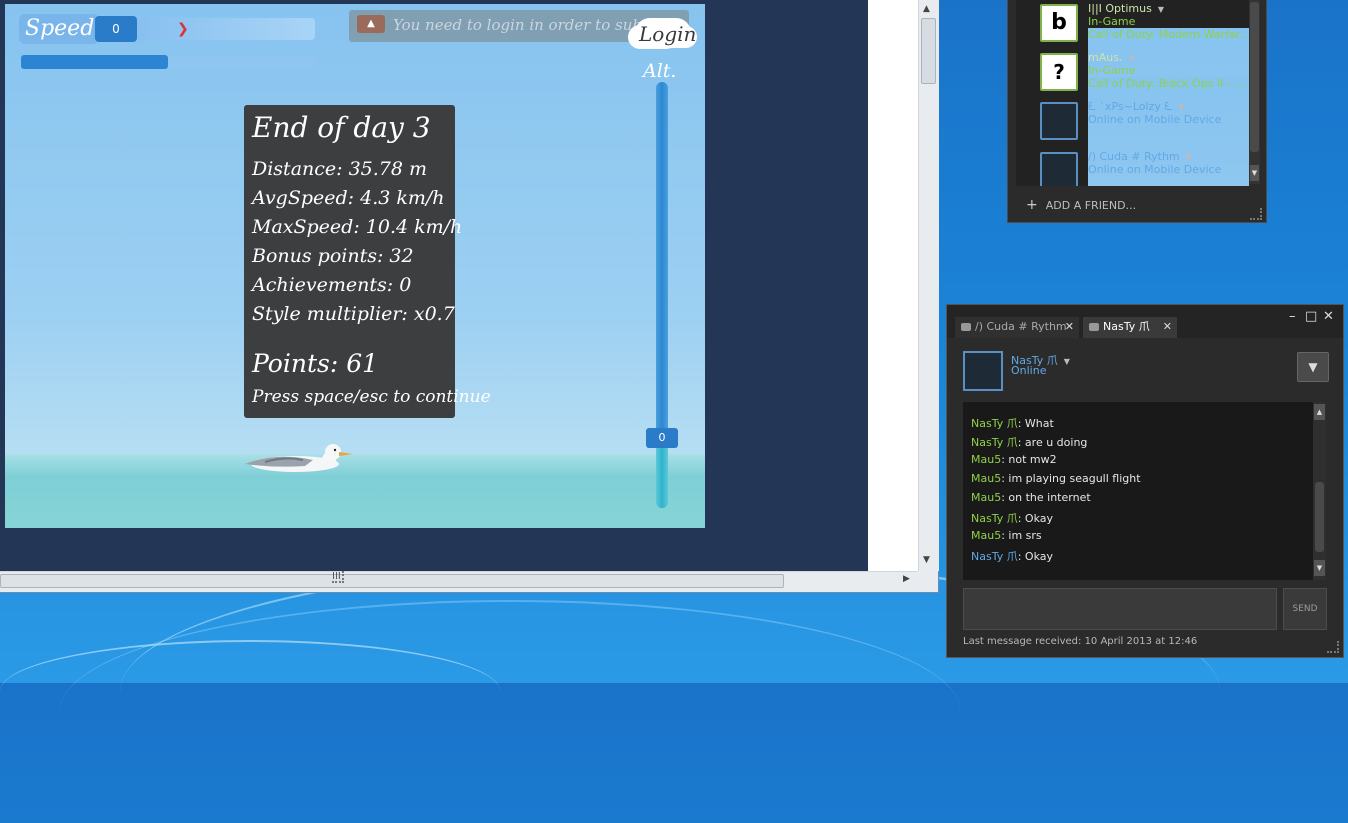  I want to click on stat-achievements: Achievements: 0, so click(332, 285).